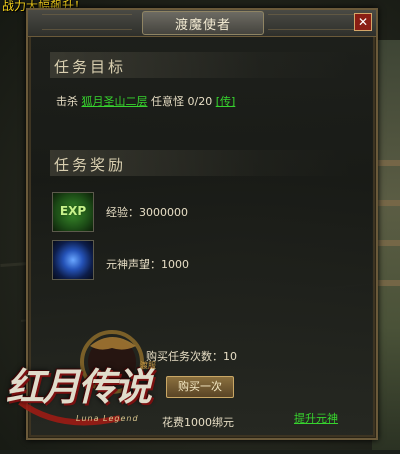 This screenshot has height=454, width=400. What do you see at coordinates (226, 101) in the screenshot?
I see `teleport-link: [传]` at bounding box center [226, 101].